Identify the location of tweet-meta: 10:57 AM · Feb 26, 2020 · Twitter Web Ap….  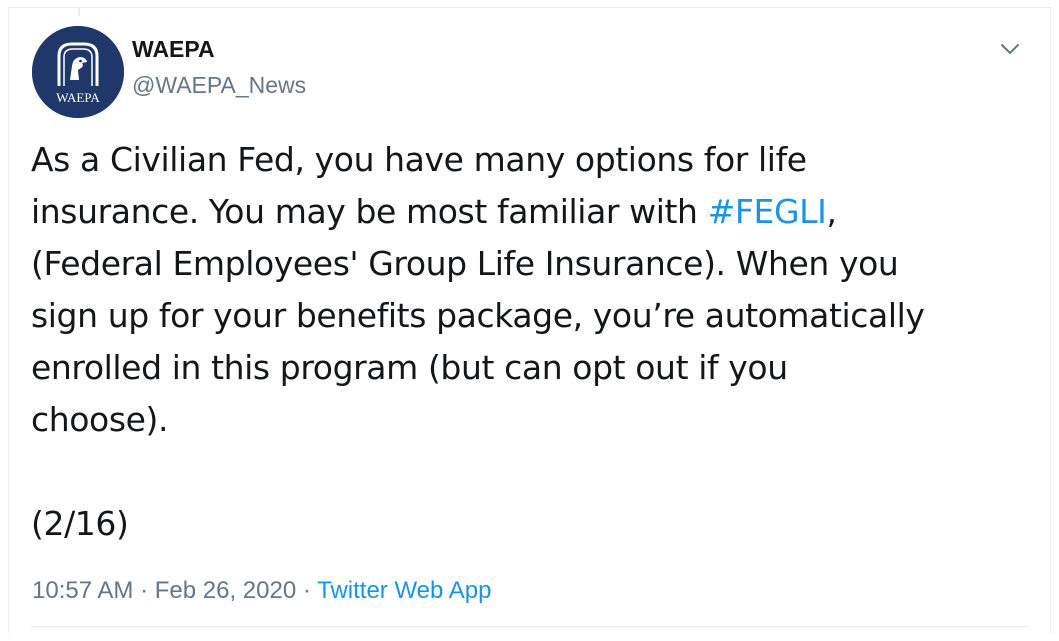
(261, 591).